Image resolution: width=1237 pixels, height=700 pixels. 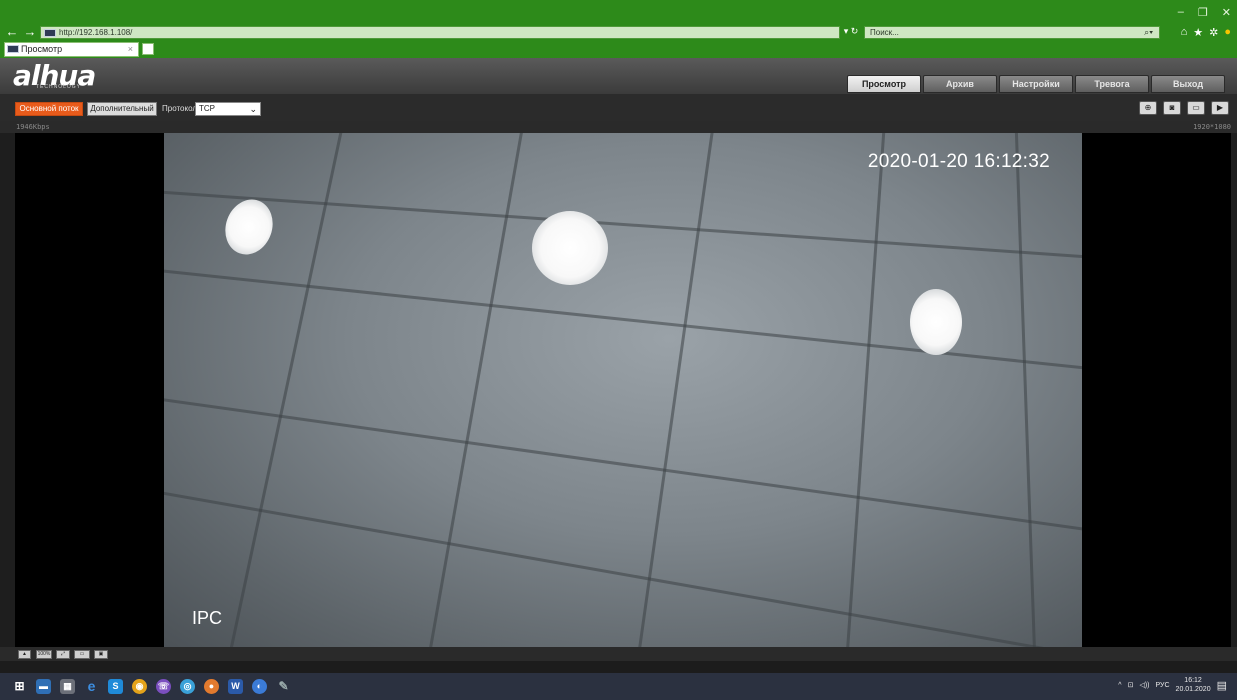 I want to click on fullscreen-icon: ⤢, so click(x=63, y=654).